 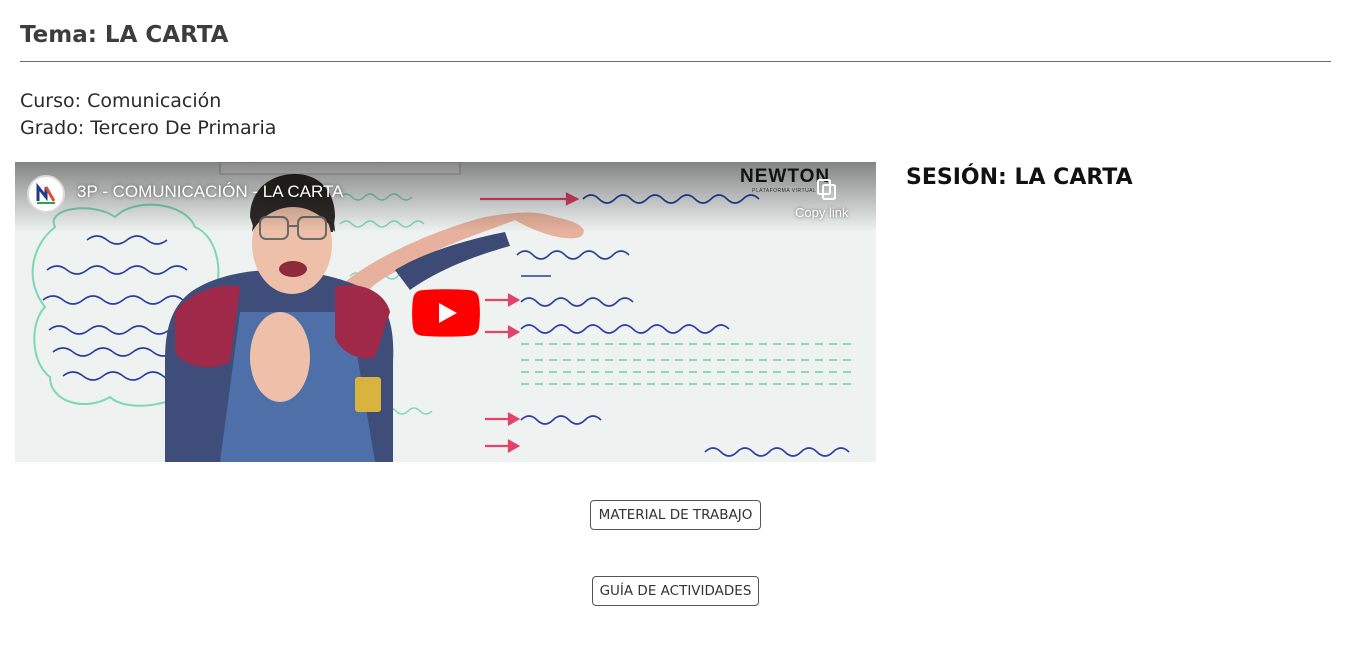 What do you see at coordinates (124, 35) in the screenshot?
I see `page-title: Tema: LA CARTA` at bounding box center [124, 35].